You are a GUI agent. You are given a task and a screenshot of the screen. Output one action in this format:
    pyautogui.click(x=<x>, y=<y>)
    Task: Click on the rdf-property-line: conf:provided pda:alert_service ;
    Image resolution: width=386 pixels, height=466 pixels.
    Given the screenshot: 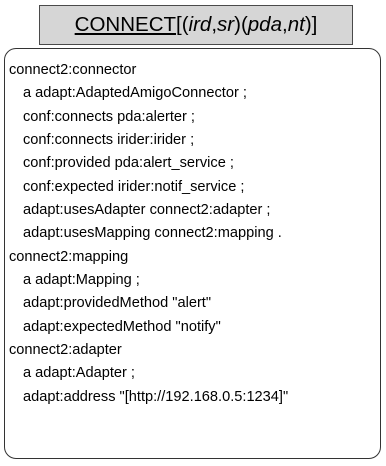 What is the action you would take?
    pyautogui.click(x=128, y=163)
    